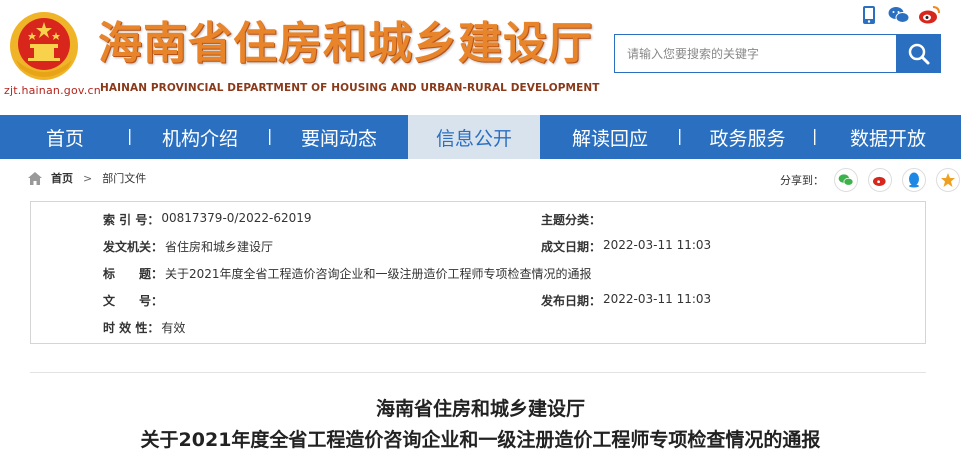 This screenshot has width=961, height=458. Describe the element at coordinates (124, 178) in the screenshot. I see `breadcrumb-current: 部门文件` at that location.